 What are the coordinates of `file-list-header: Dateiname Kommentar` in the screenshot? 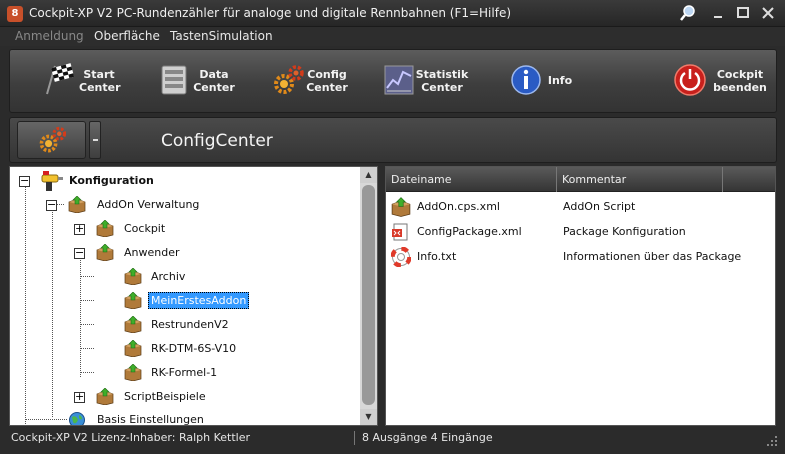 It's located at (580, 179).